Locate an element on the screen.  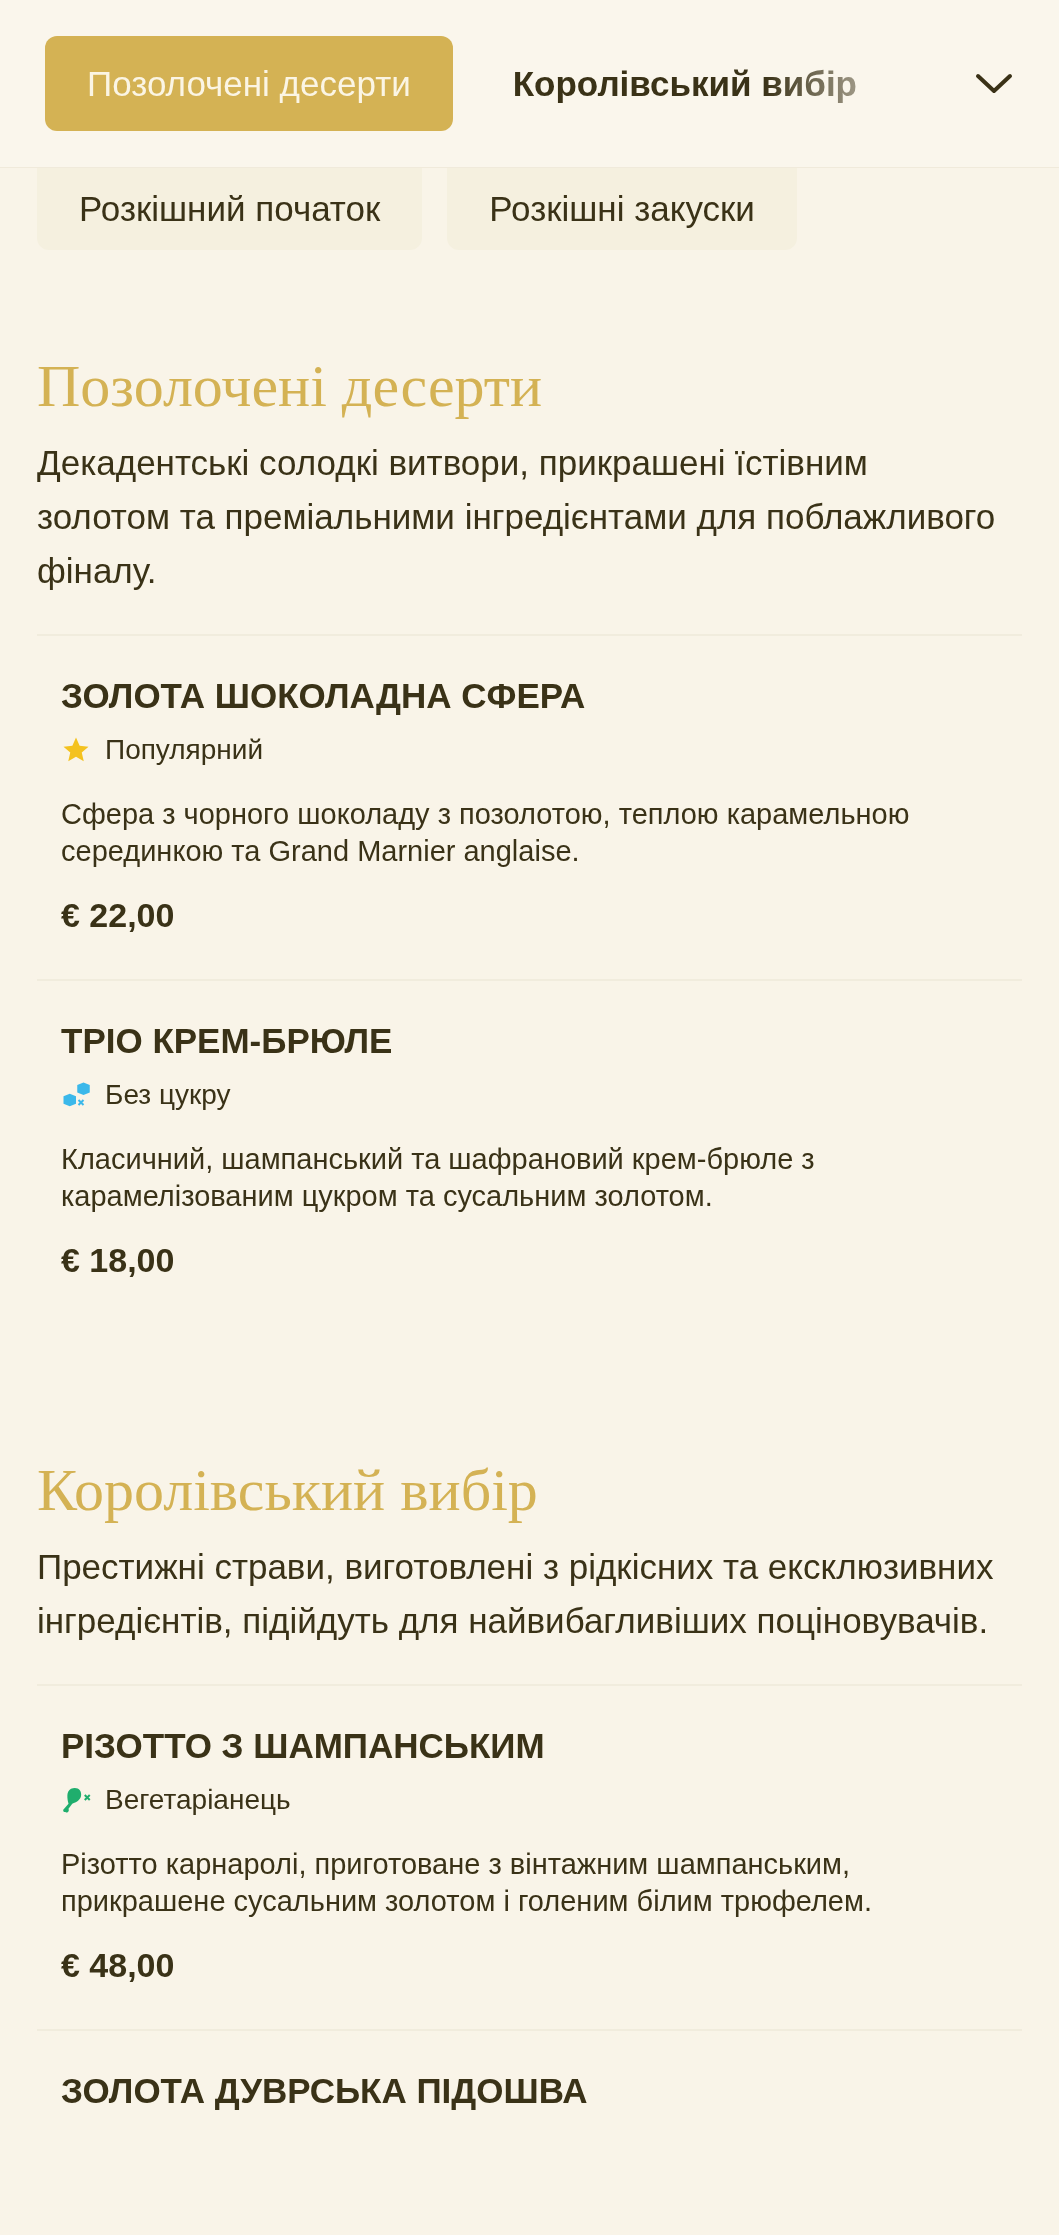
dish-tag: Популярний is located at coordinates (184, 750).